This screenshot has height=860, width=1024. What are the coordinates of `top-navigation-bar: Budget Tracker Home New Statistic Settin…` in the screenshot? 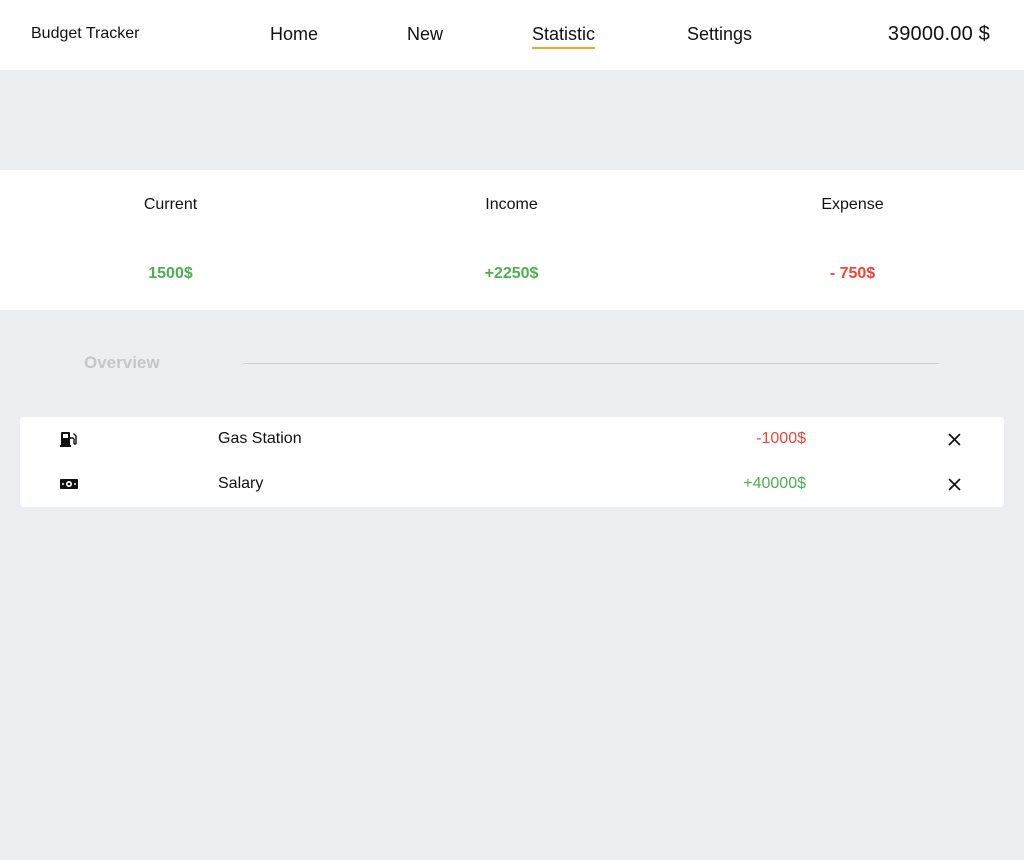 It's located at (512, 35).